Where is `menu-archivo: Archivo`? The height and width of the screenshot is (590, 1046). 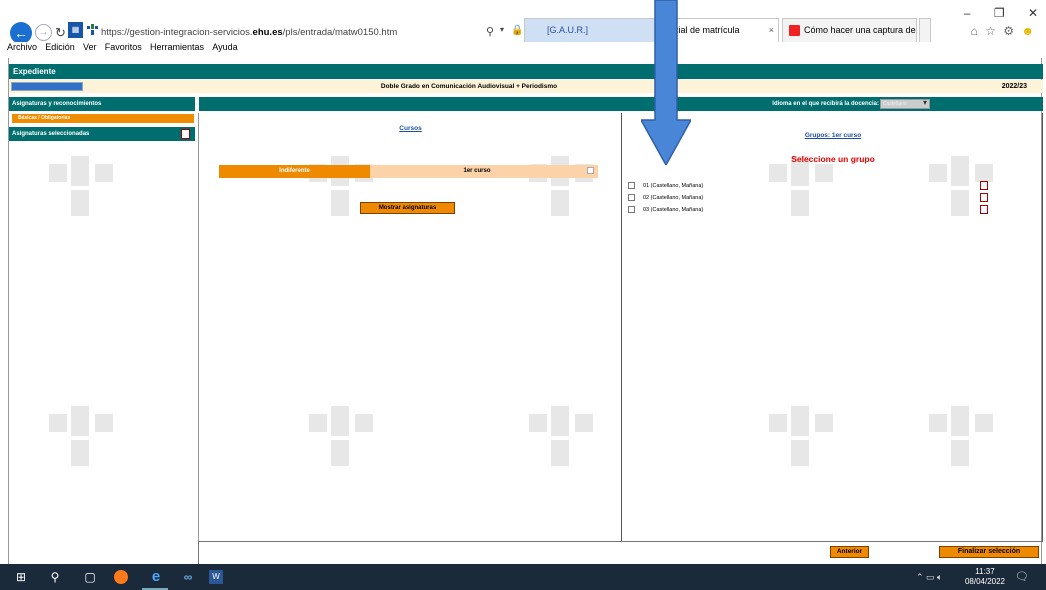
menu-archivo: Archivo is located at coordinates (22, 47).